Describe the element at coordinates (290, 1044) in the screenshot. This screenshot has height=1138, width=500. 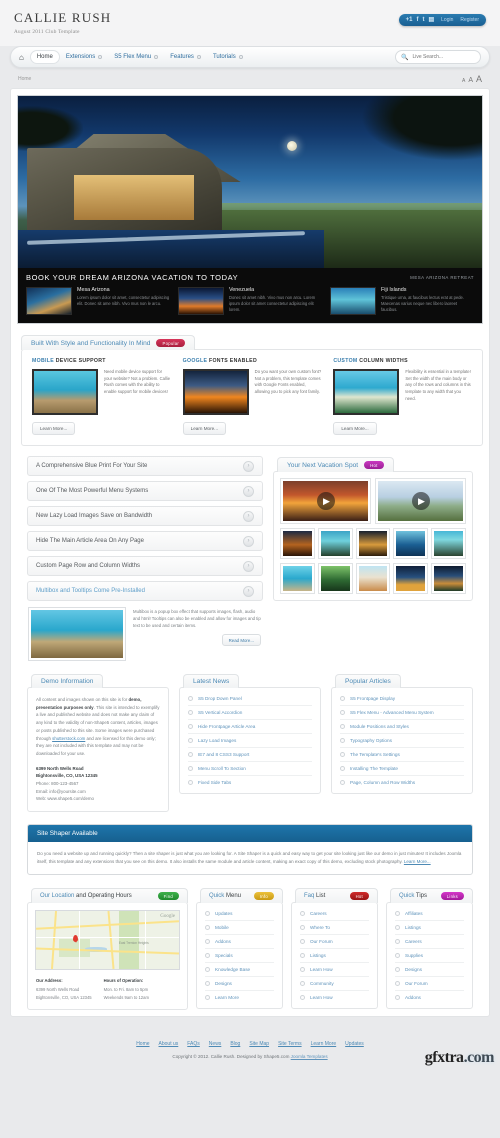
I see `footer-link-site-terms: Site Terms` at that location.